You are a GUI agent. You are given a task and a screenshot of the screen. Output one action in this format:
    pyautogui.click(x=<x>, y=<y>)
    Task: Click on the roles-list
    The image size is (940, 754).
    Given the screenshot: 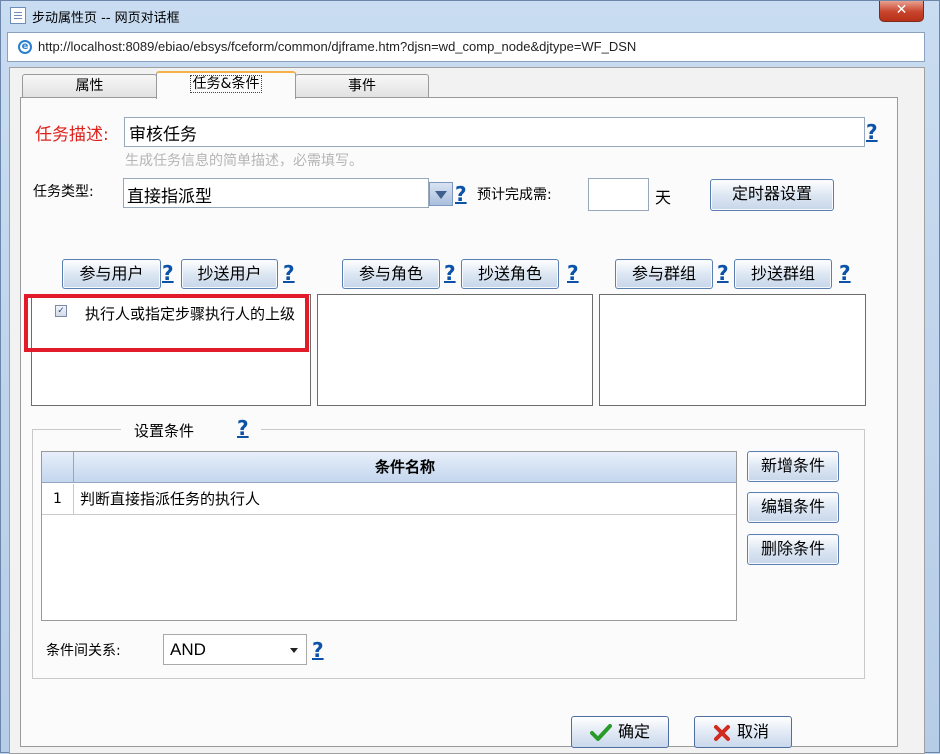 What is the action you would take?
    pyautogui.click(x=455, y=350)
    